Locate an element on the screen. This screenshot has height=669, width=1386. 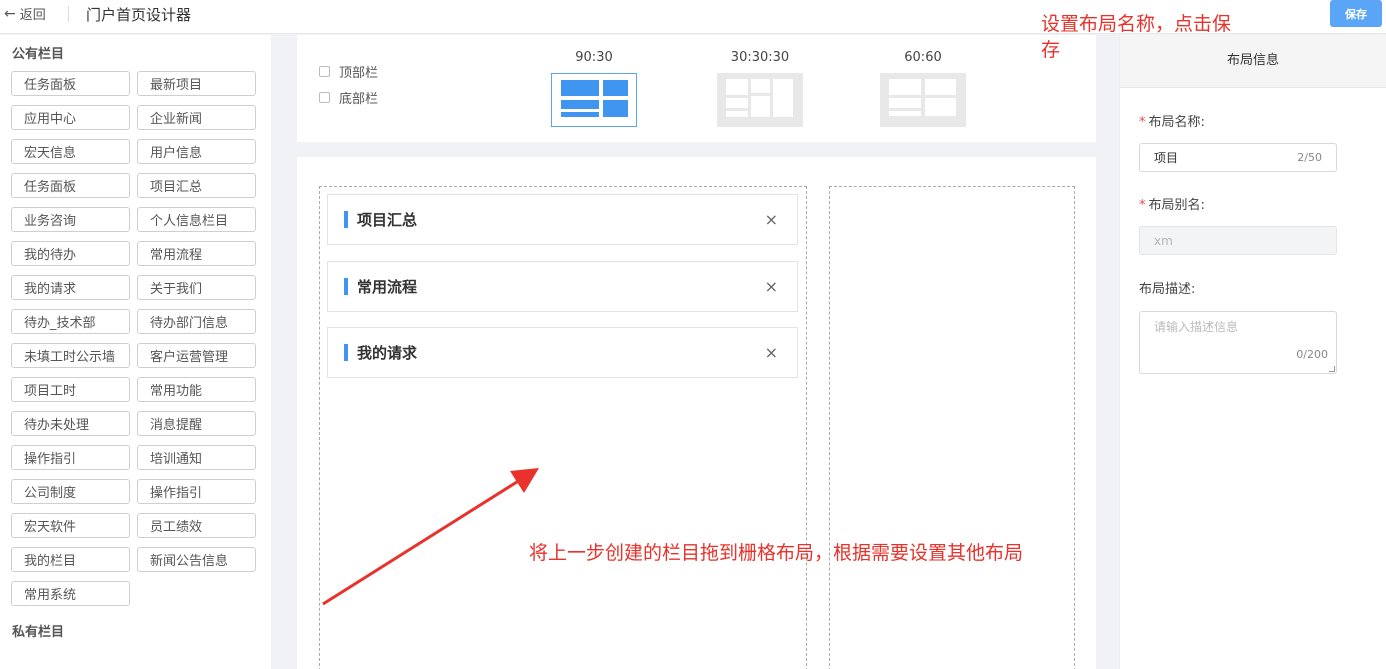
layout-option-30-30-30: 30:30:30 is located at coordinates (760, 88).